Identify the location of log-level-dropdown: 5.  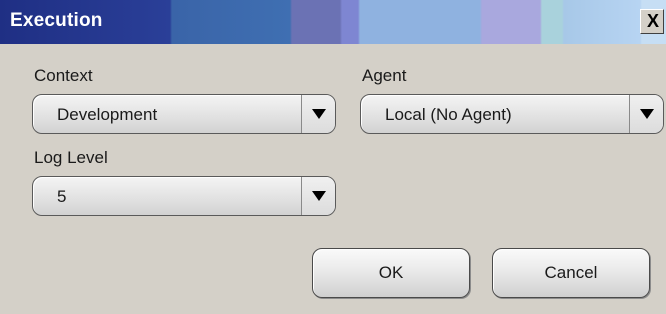
(184, 196).